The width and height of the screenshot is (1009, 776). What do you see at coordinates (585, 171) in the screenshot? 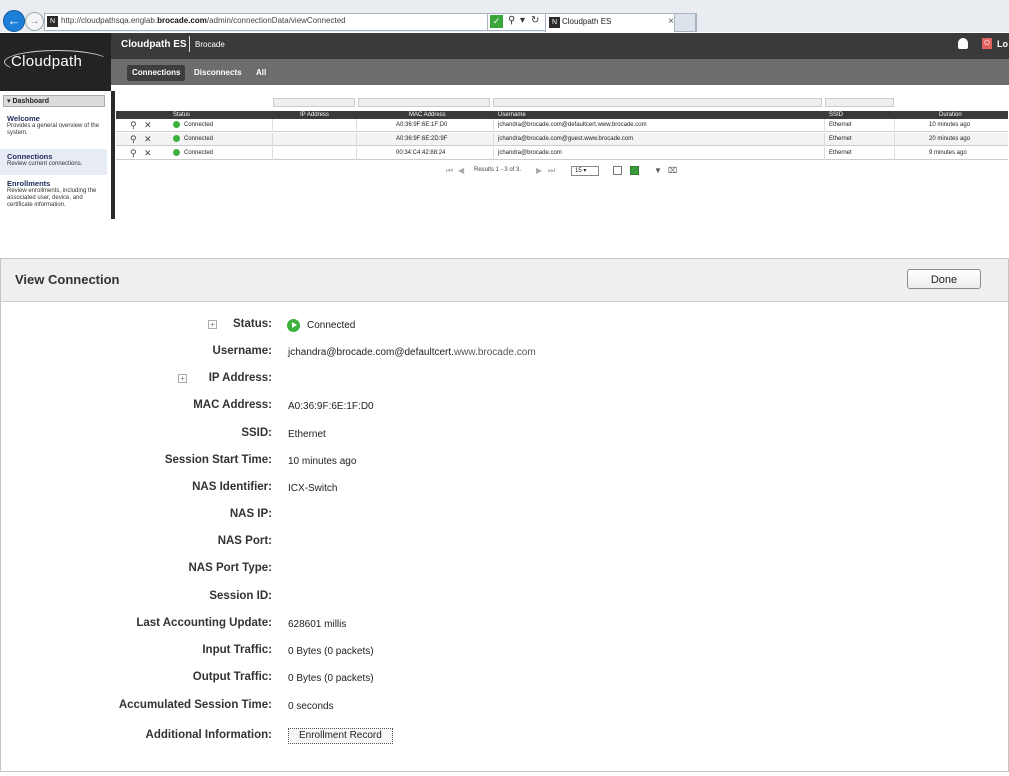
I see `page-size-select: 15 ▾` at bounding box center [585, 171].